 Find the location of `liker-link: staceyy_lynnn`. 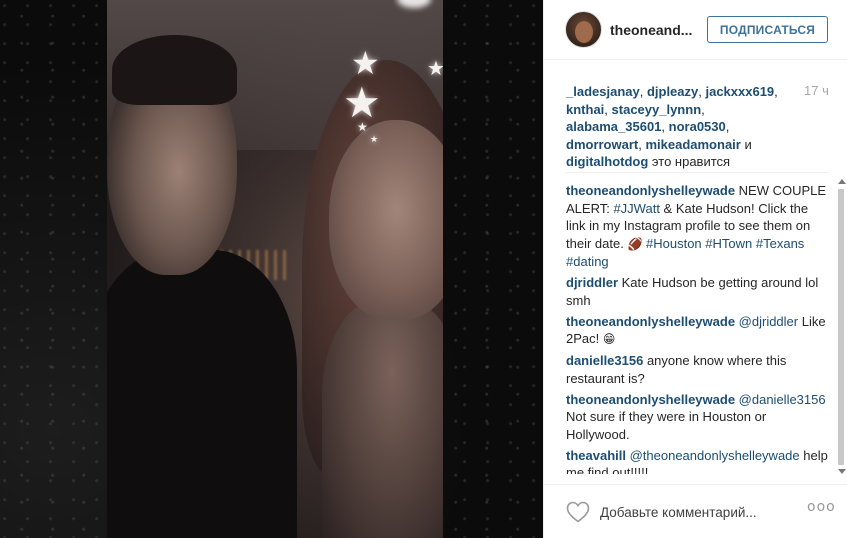

liker-link: staceyy_lynnn is located at coordinates (657, 109).